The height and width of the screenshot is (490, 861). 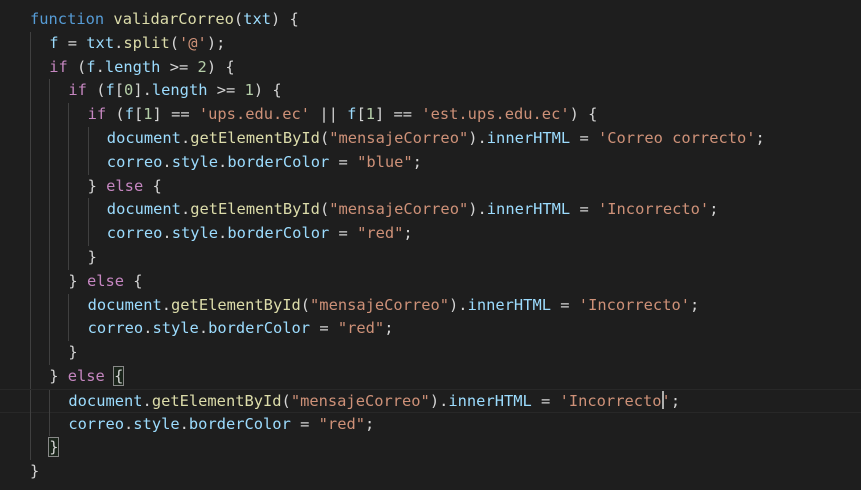 I want to click on code-token: )., so click(x=439, y=400).